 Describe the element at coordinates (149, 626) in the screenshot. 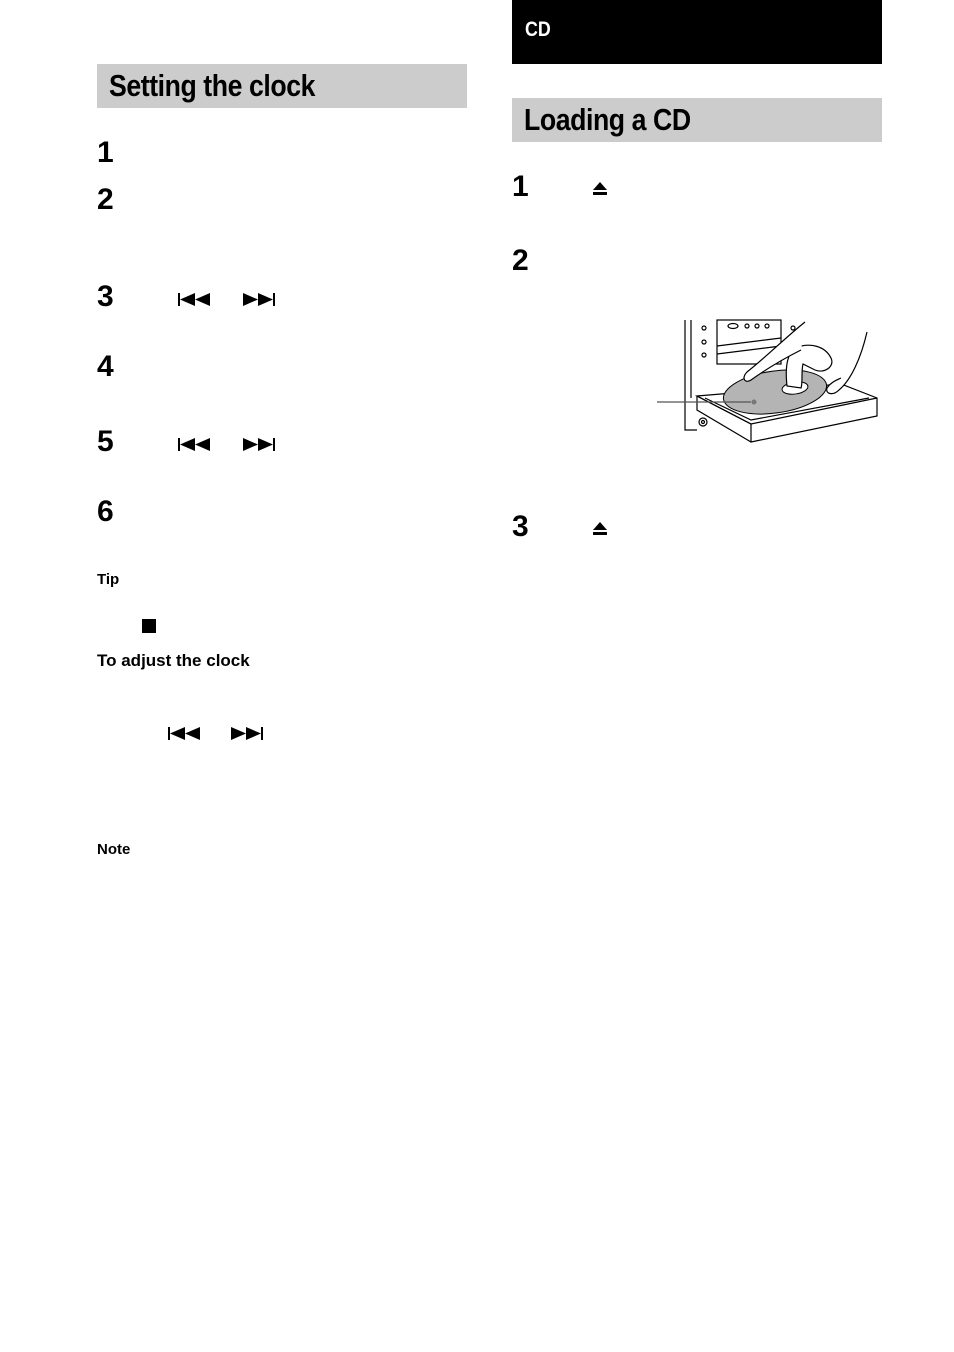

I see `stop-icon` at that location.